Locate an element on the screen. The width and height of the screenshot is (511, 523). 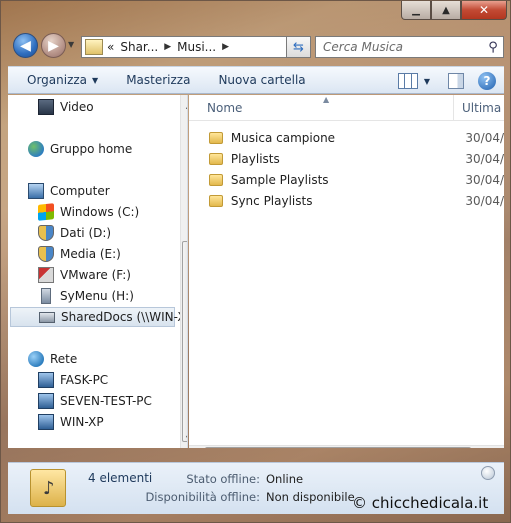
new-folder-button: Nuova cartella is located at coordinates (261, 80).